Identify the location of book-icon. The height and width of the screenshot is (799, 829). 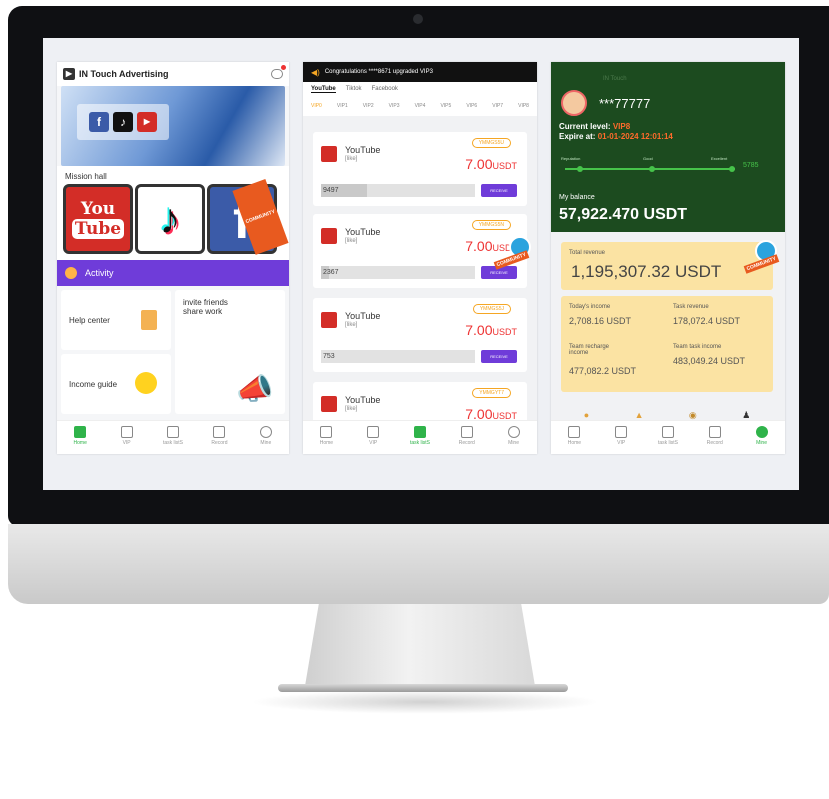
(149, 320).